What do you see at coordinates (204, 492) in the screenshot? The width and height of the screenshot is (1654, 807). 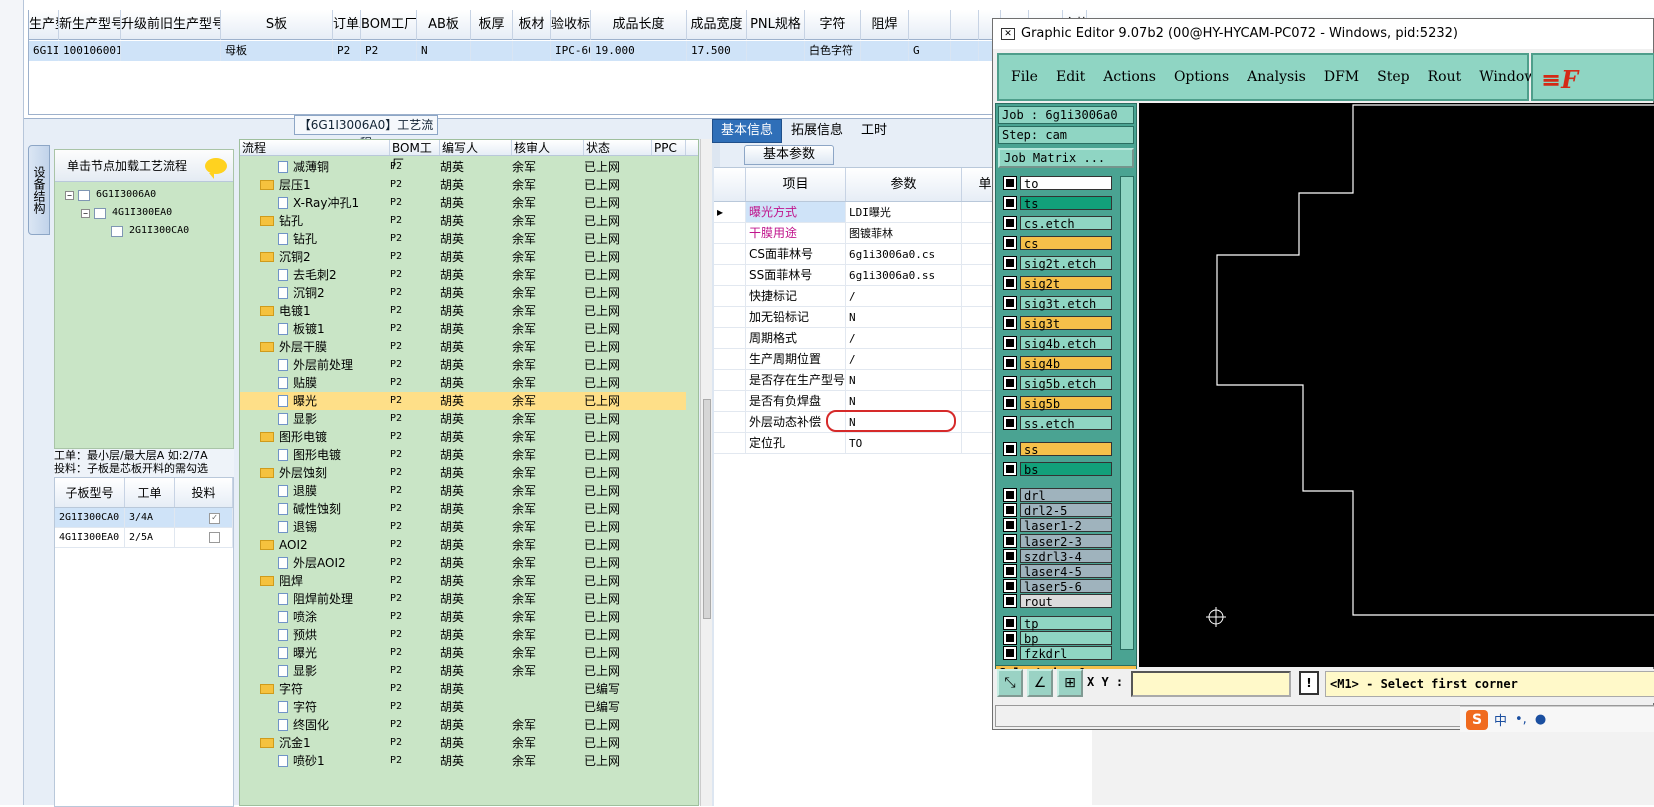 I see `col-feed: 投料` at bounding box center [204, 492].